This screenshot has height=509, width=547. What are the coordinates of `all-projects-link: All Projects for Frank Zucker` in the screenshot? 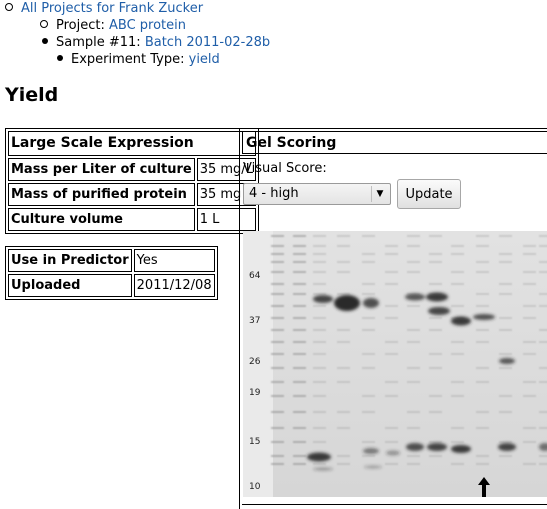 It's located at (112, 8).